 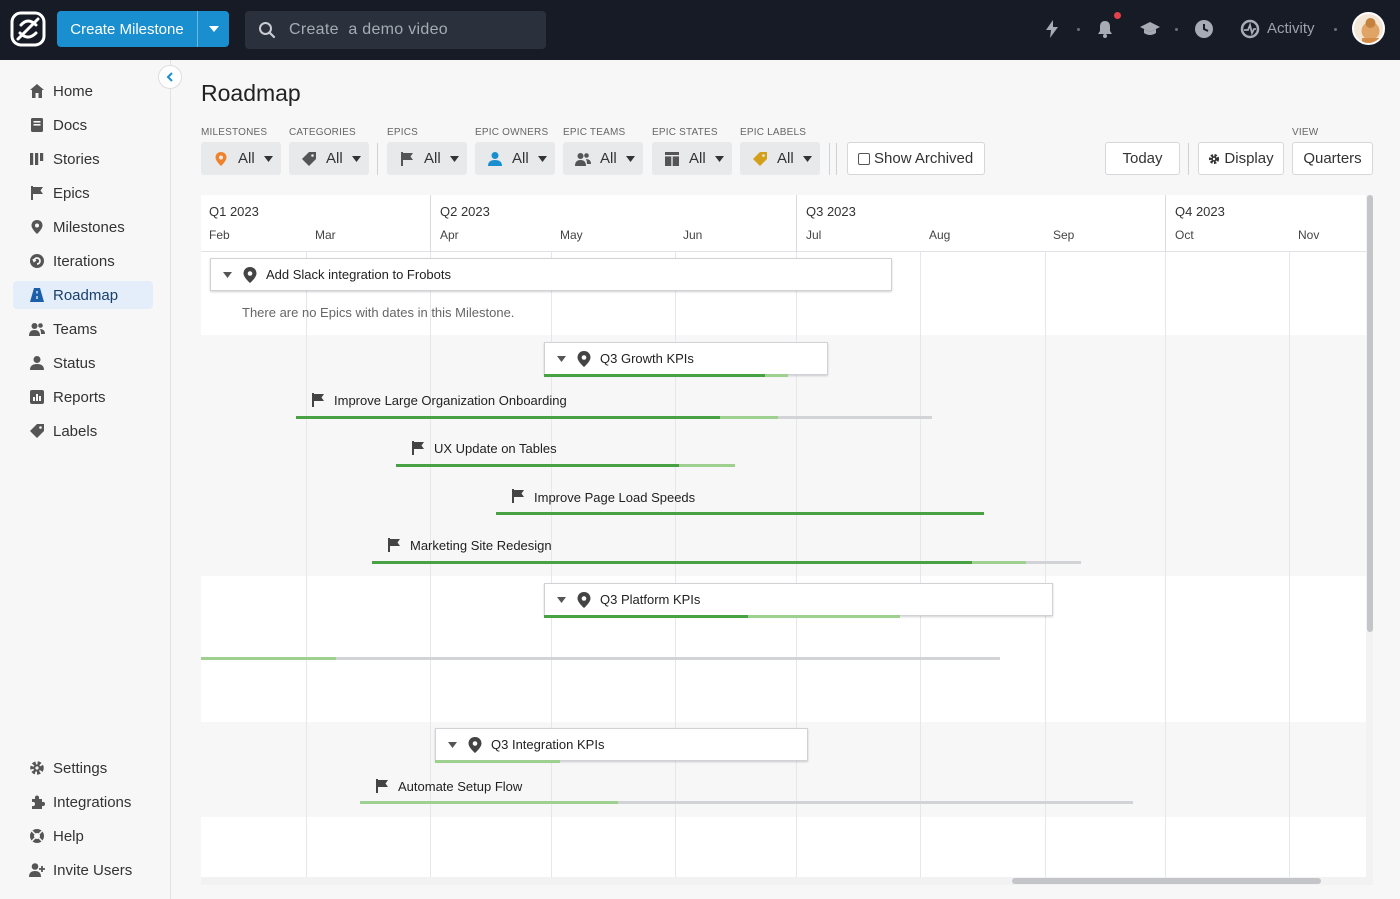 I want to click on bell-icon, so click(x=1105, y=29).